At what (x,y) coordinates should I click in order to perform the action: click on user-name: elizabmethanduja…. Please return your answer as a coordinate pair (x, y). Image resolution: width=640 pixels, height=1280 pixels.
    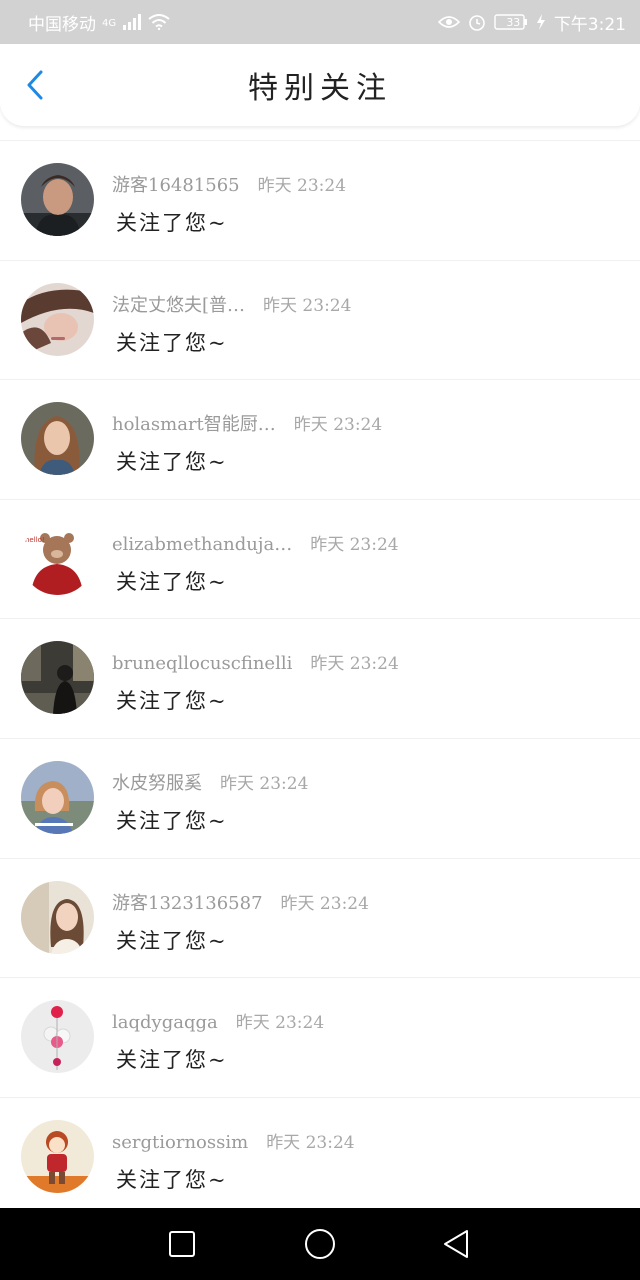
    Looking at the image, I should click on (202, 544).